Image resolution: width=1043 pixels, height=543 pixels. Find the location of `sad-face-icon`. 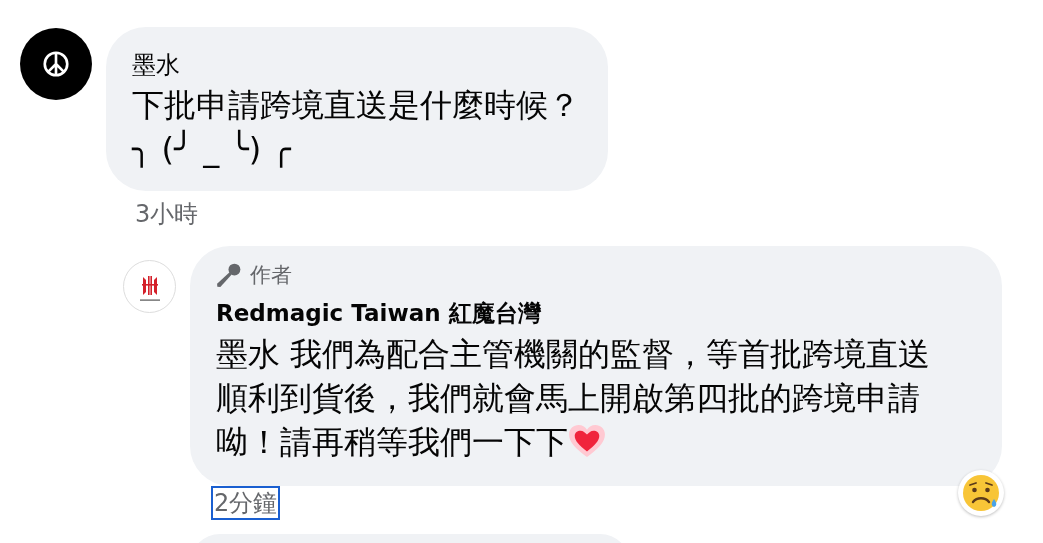

sad-face-icon is located at coordinates (981, 493).